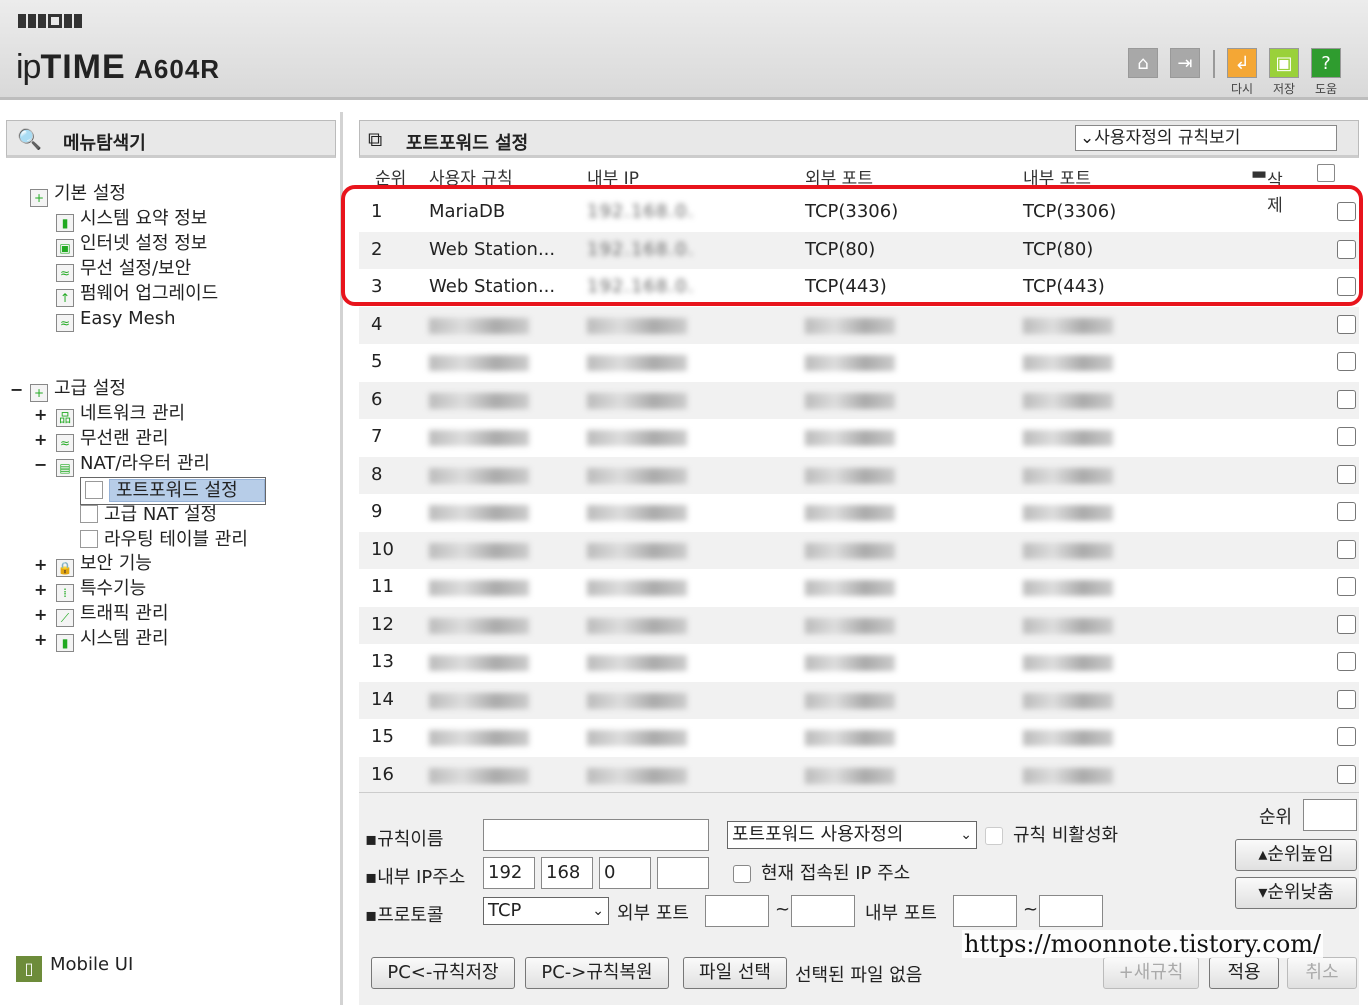 This screenshot has width=1368, height=1005. Describe the element at coordinates (1242, 63) in the screenshot. I see `restart-icon: ↲` at that location.